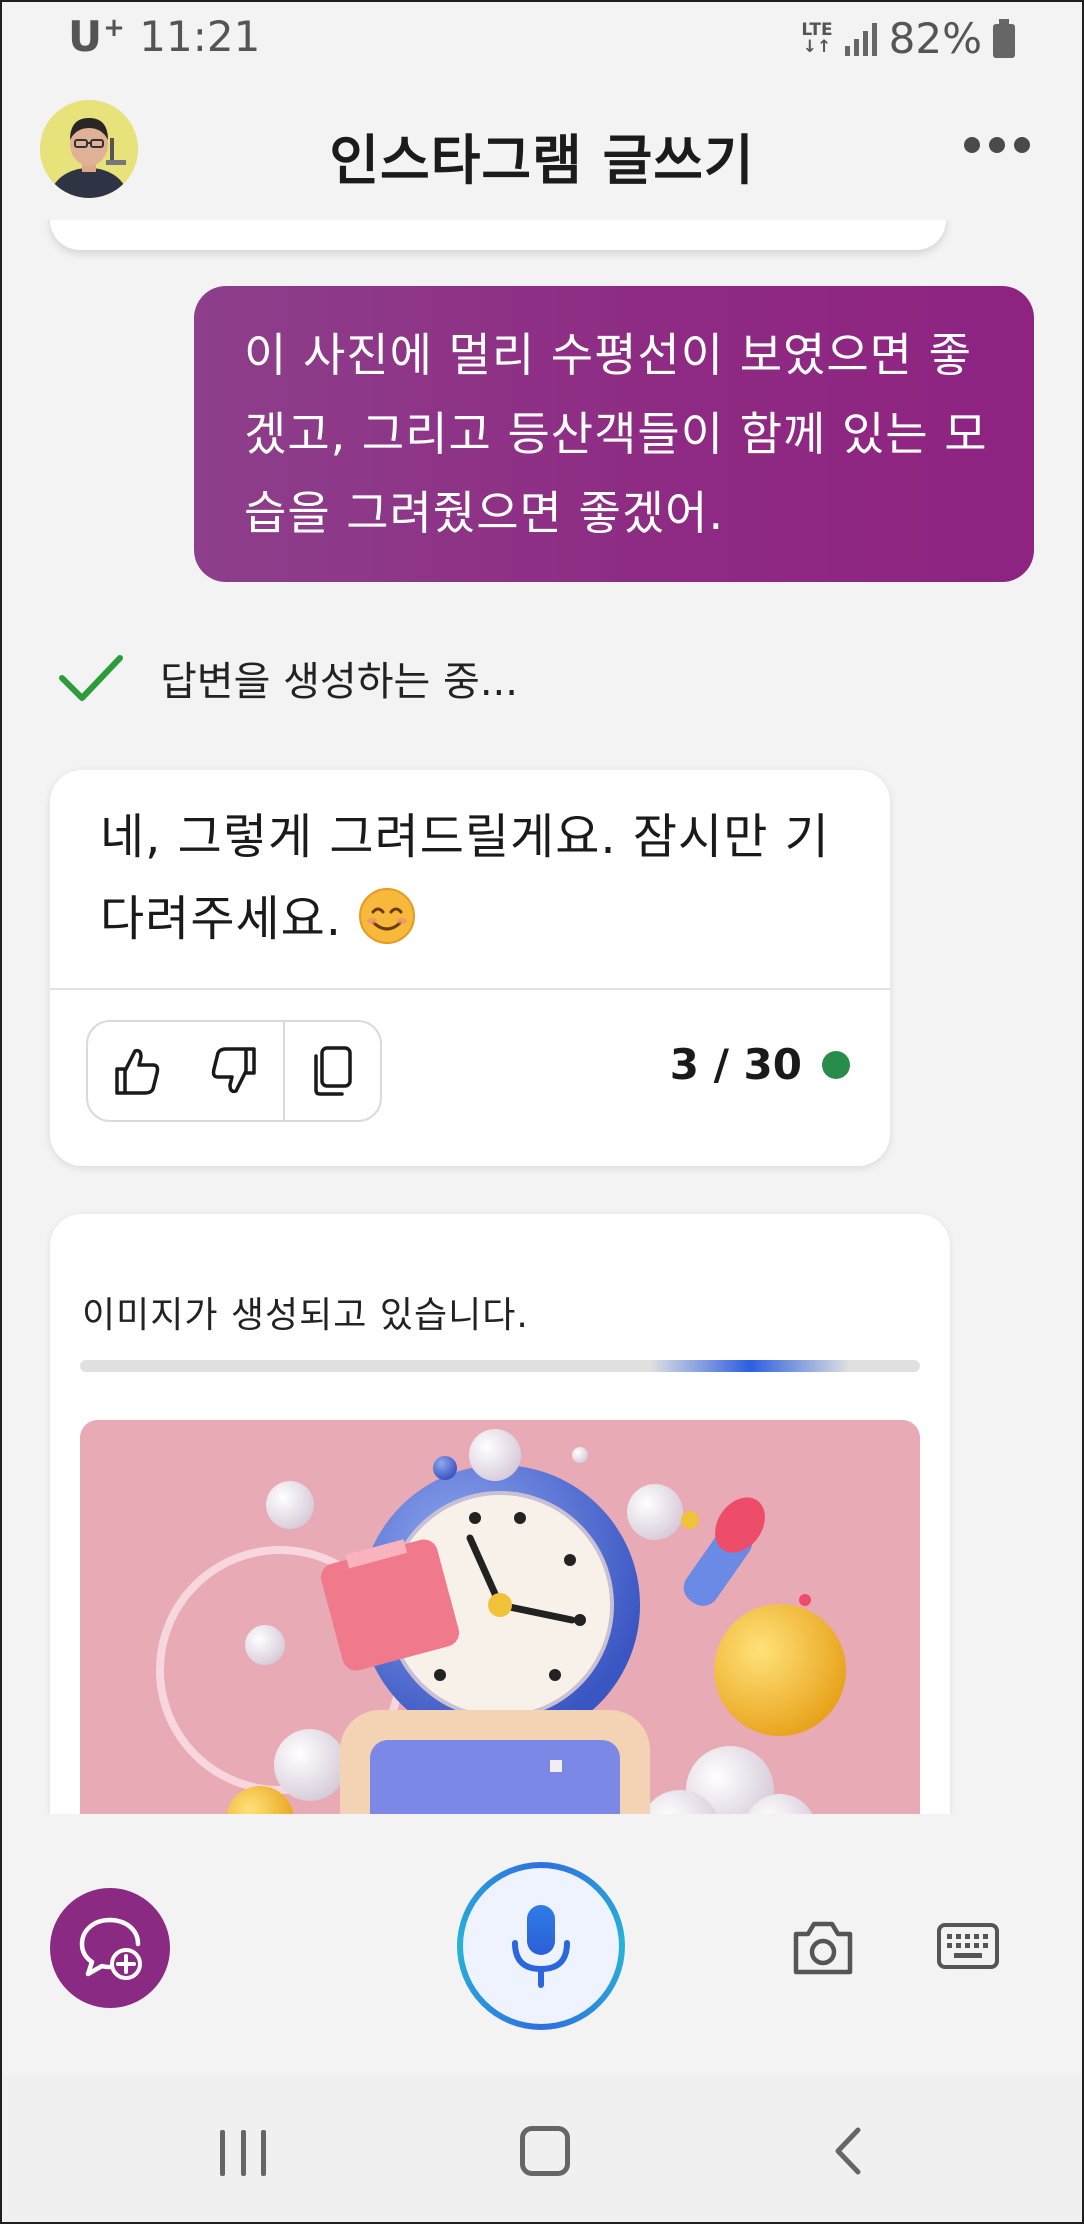 This screenshot has width=1084, height=2224. I want to click on new-chat-icon, so click(110, 1948).